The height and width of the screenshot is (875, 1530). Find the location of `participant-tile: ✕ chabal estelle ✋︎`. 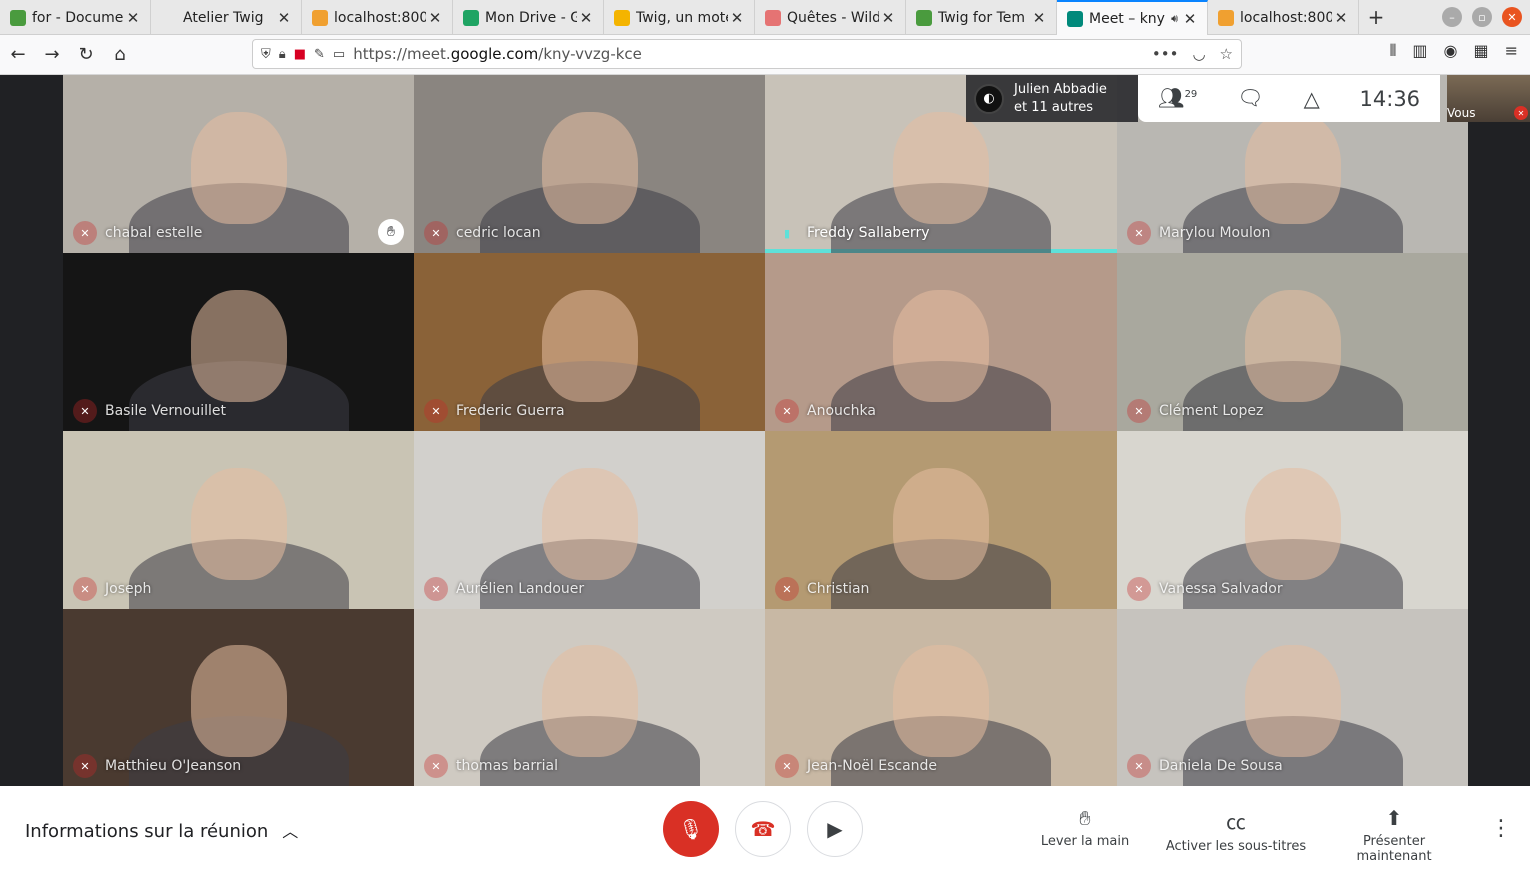

participant-tile: ✕ chabal estelle ✋︎ is located at coordinates (238, 164).